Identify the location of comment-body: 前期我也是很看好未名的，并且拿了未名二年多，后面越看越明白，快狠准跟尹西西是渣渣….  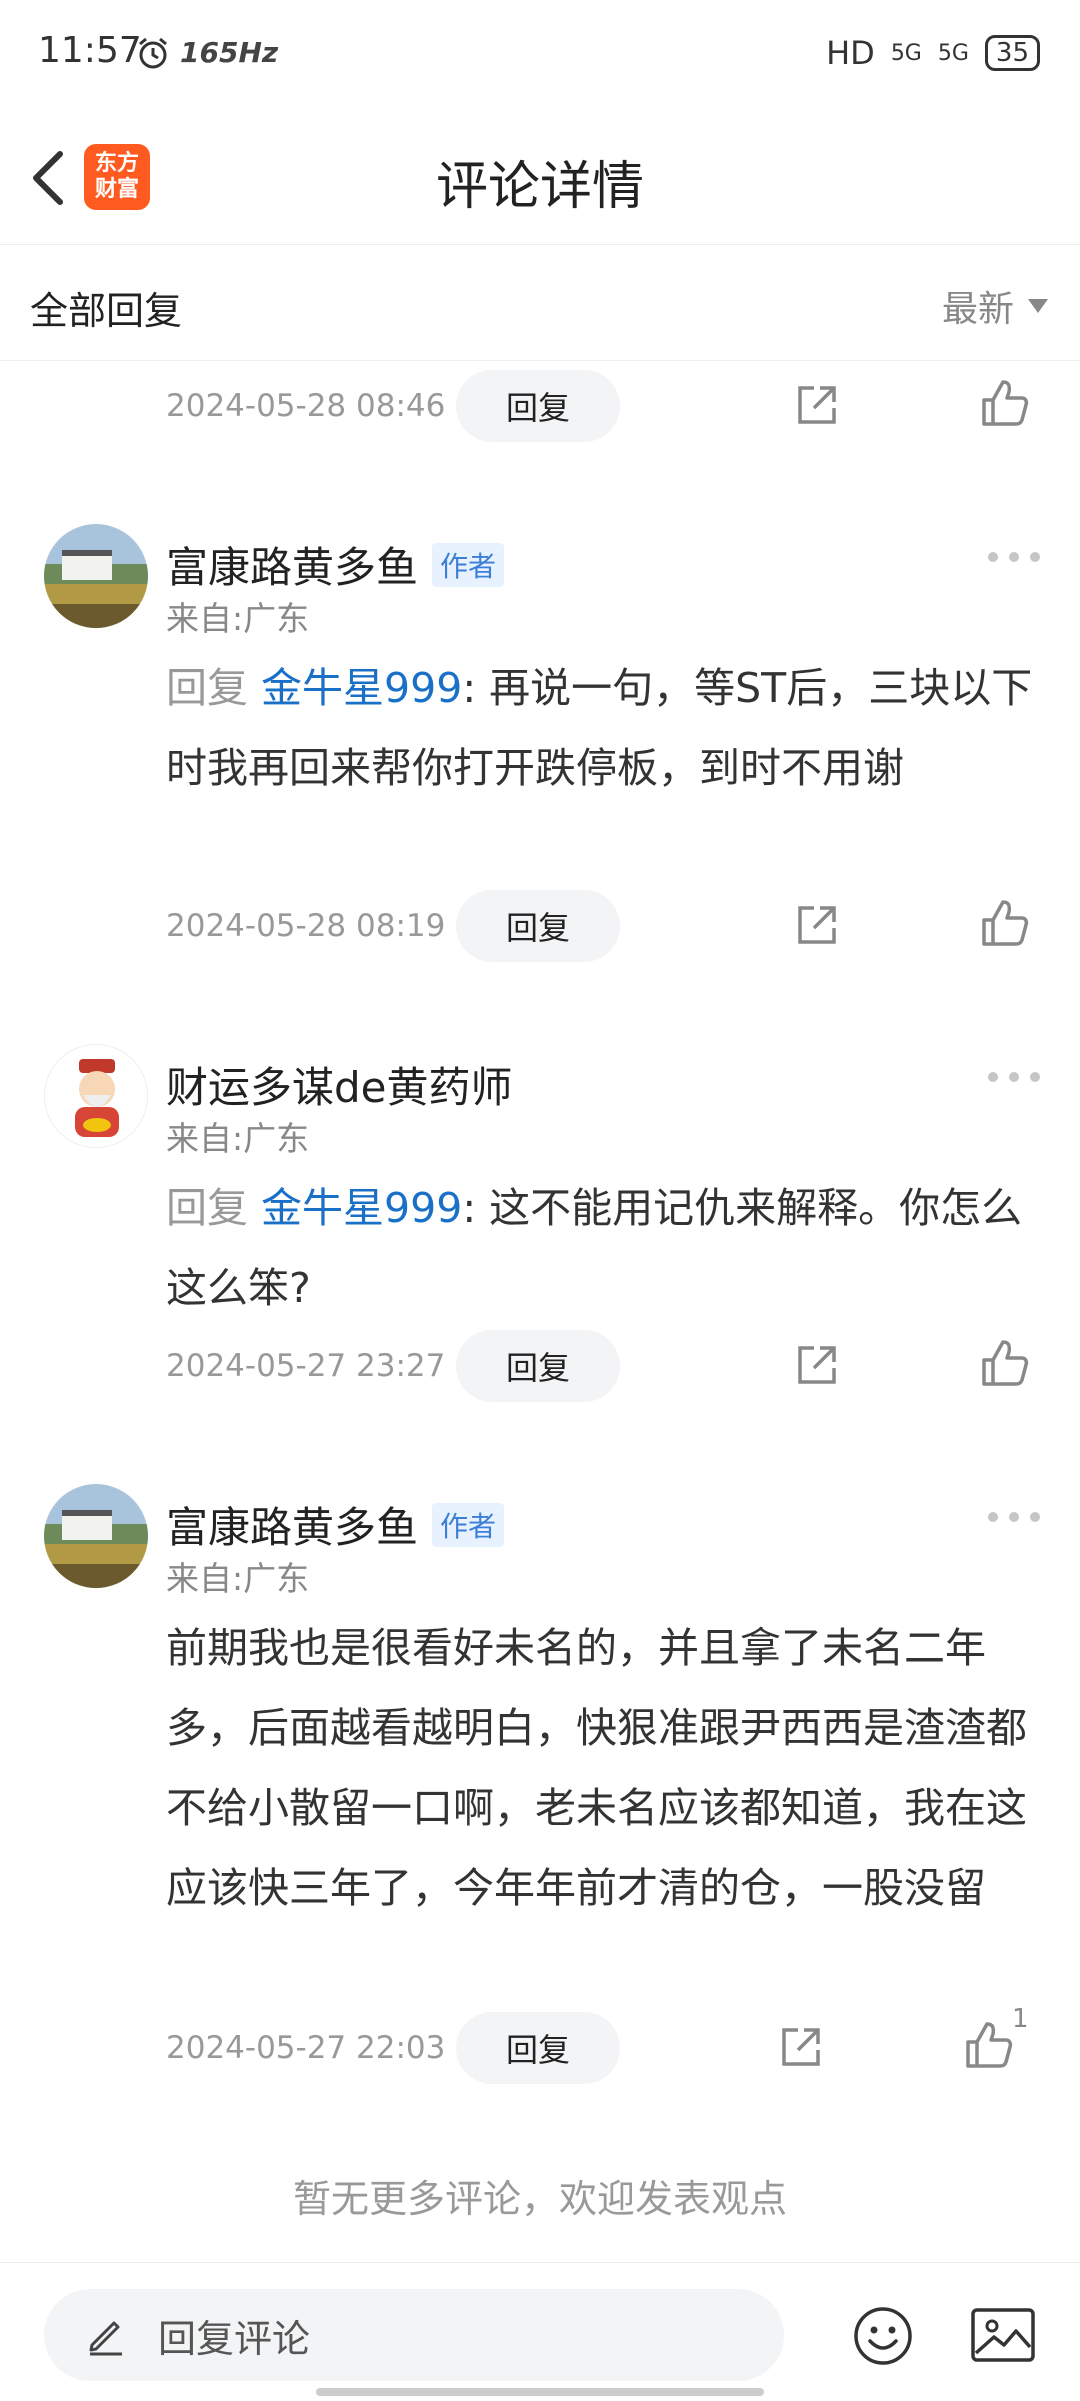
(603, 1768).